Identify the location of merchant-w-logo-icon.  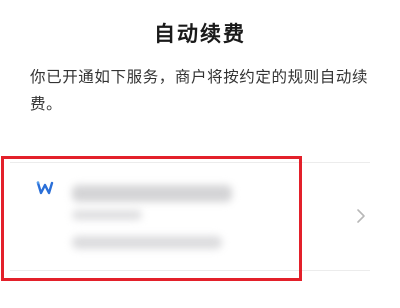
(45, 188).